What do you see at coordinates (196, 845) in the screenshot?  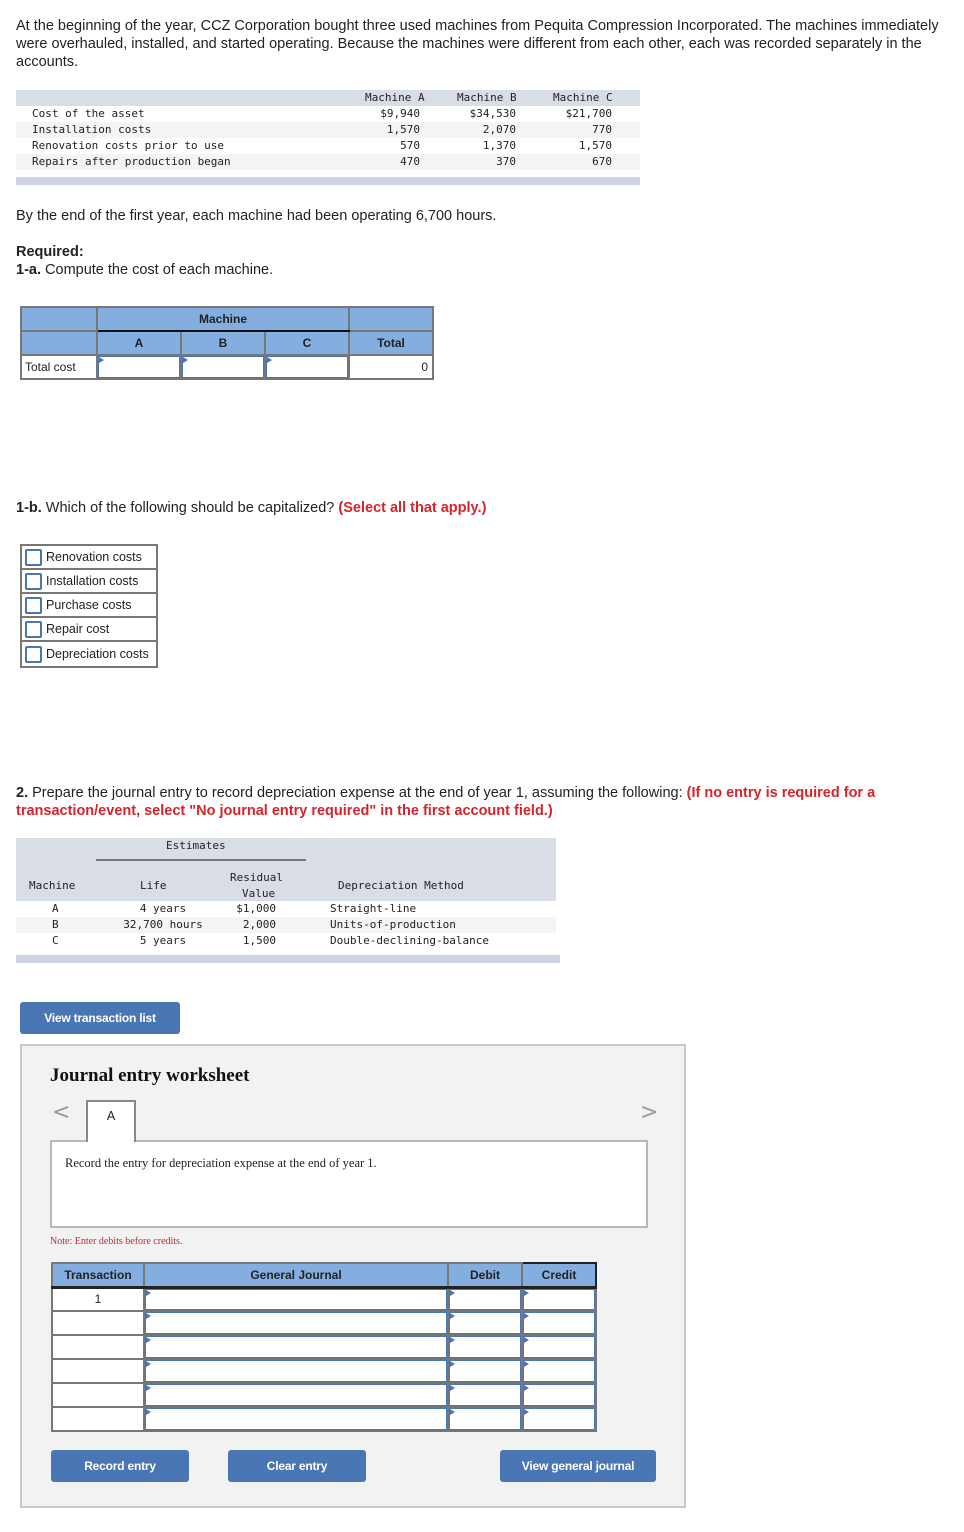 I see `estimates-group-header: Estimates` at bounding box center [196, 845].